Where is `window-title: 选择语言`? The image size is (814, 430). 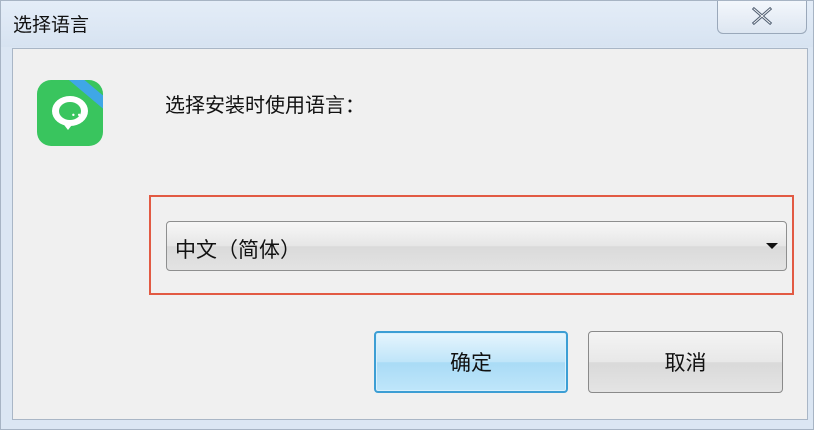
window-title: 选择语言 is located at coordinates (51, 25).